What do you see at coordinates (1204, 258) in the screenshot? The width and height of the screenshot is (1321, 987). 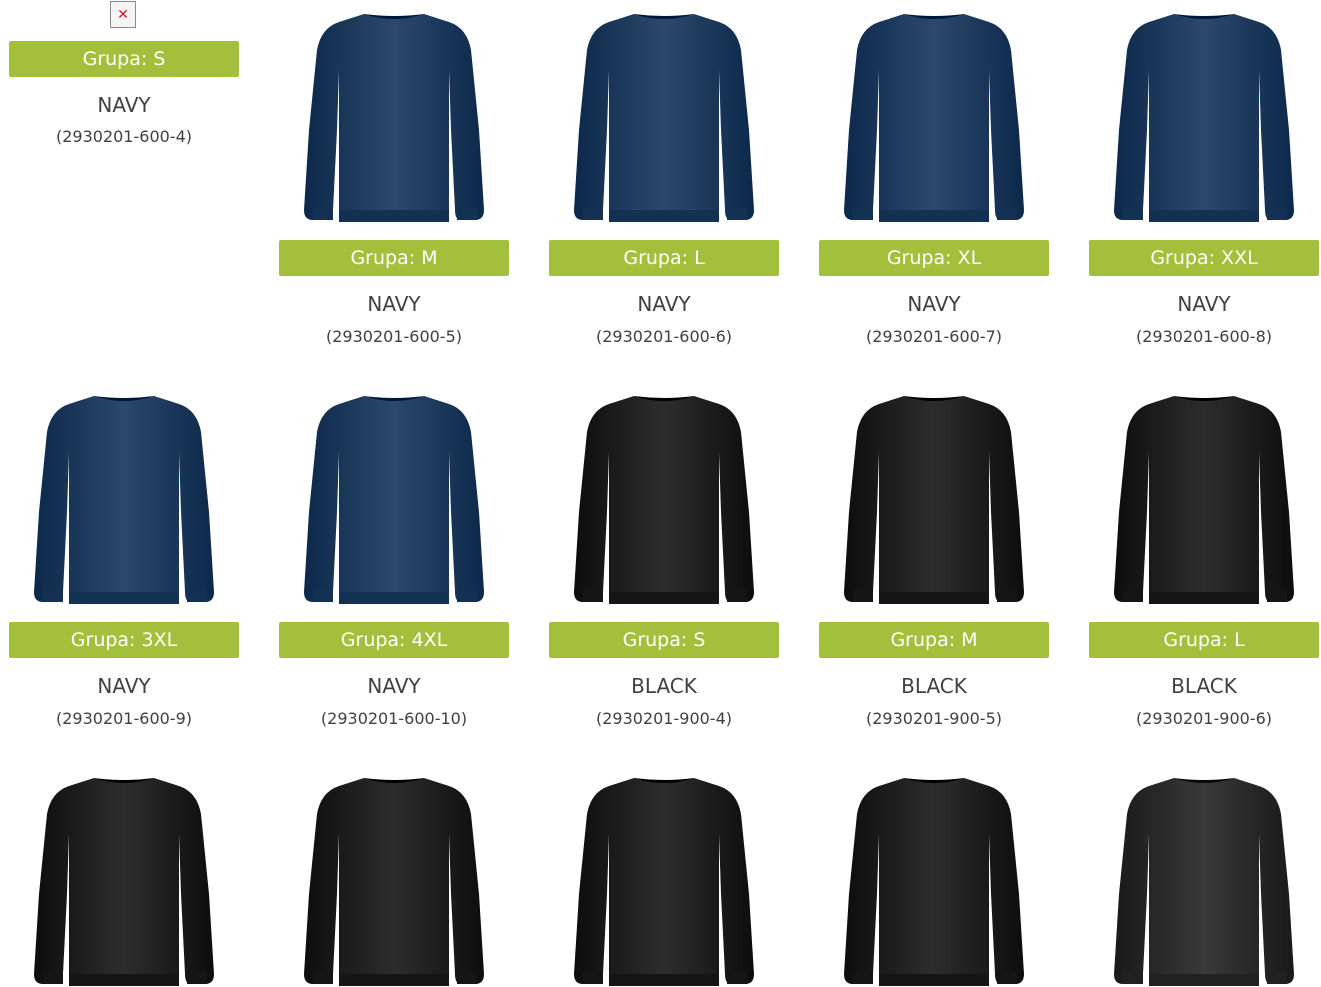 I see `group-badge: Grupa: XXL` at bounding box center [1204, 258].